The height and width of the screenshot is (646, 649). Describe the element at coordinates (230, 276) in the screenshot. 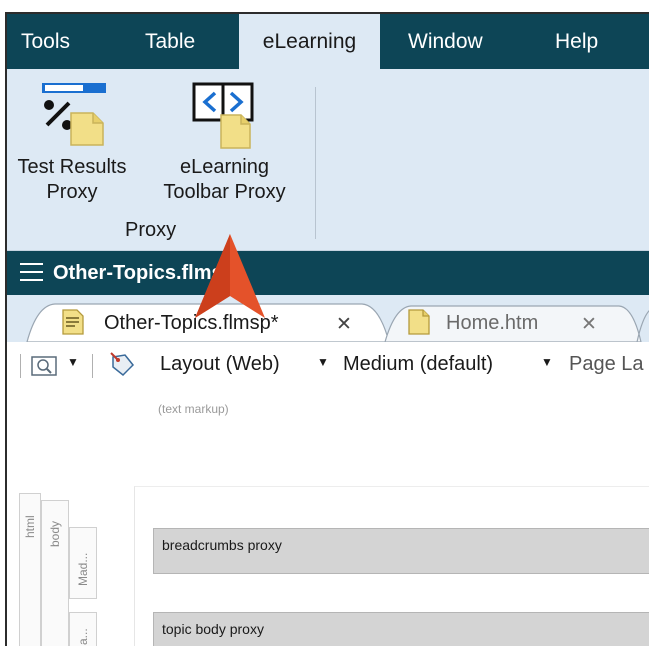

I see `callout-arrow-icon` at that location.